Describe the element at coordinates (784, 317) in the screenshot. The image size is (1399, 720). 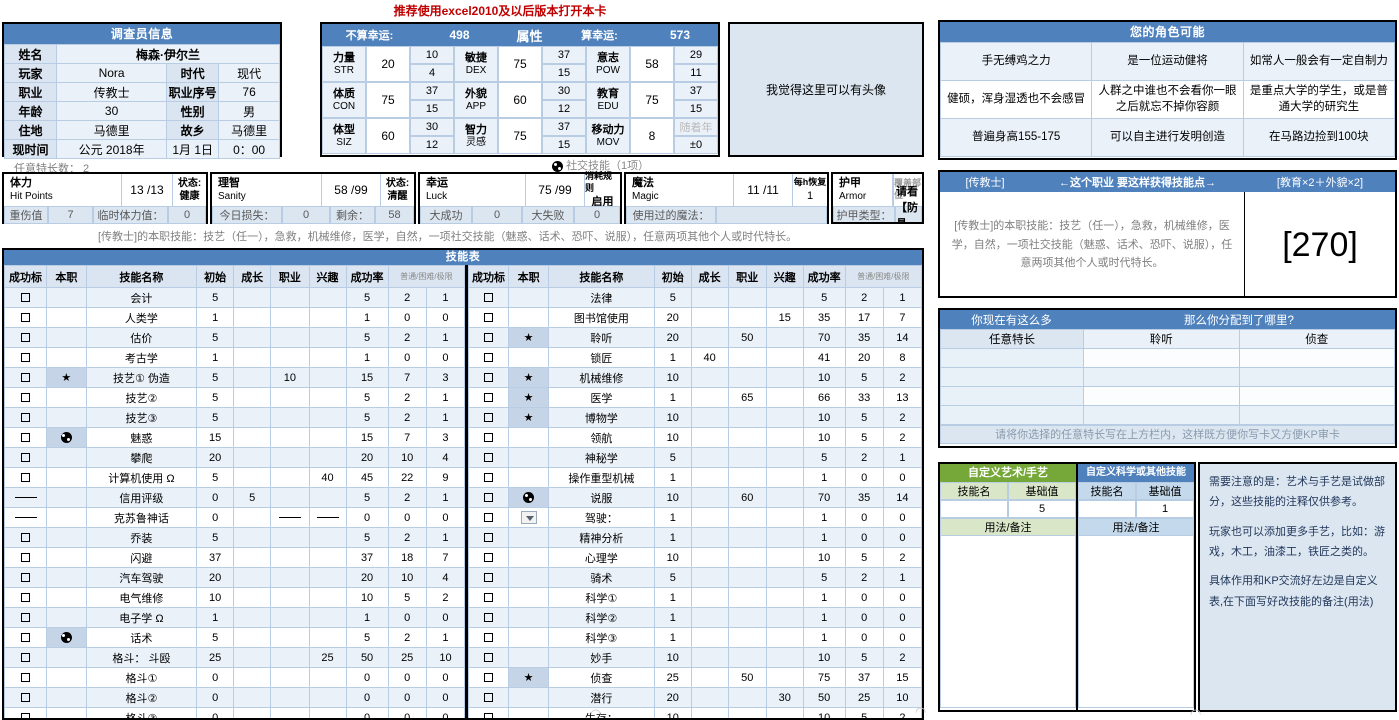
I see `skill-interest-points: 15` at that location.